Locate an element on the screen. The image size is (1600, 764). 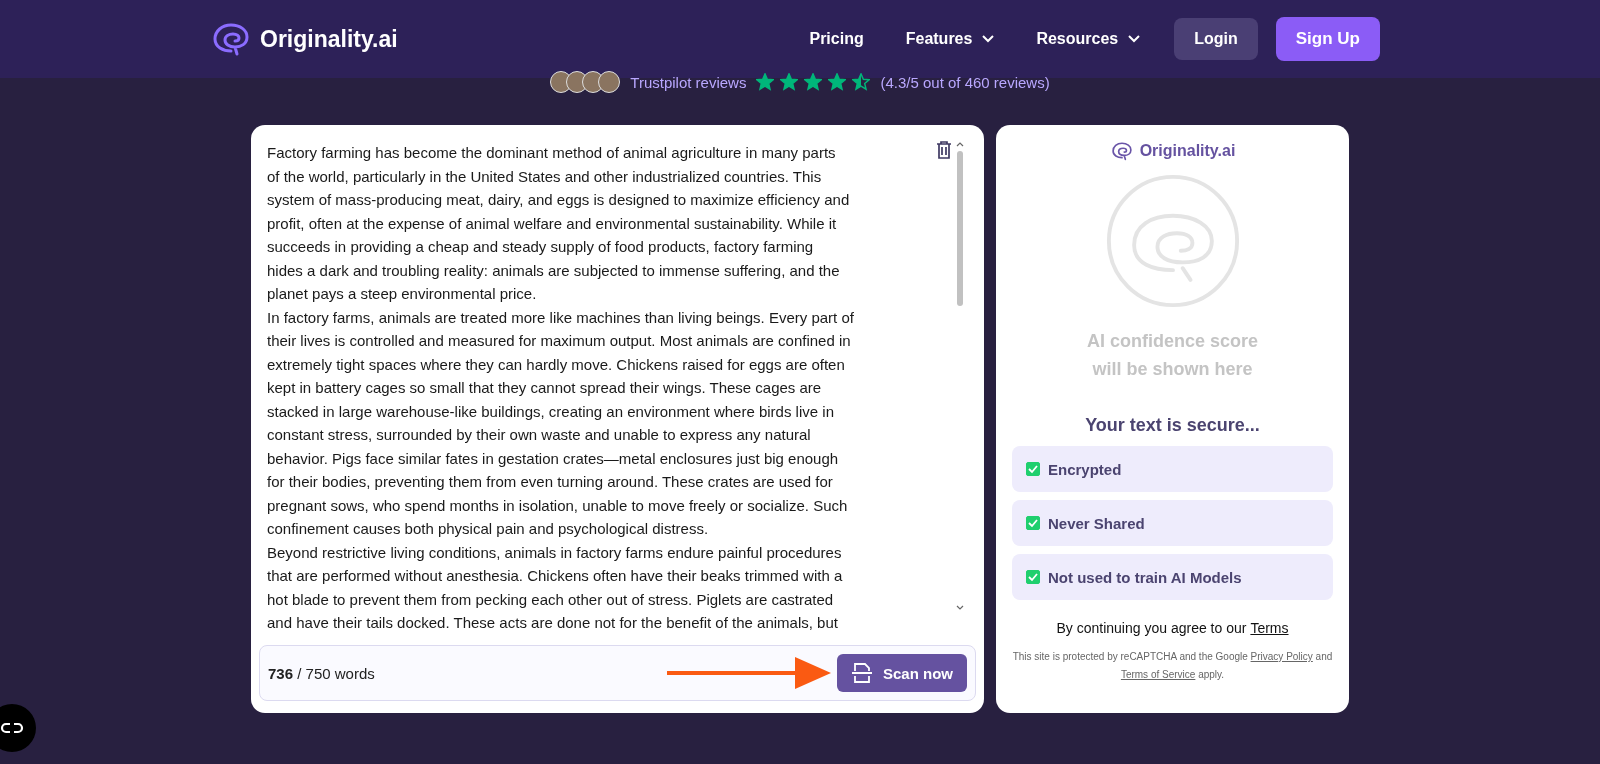
item-label: Not used to train AI Models is located at coordinates (1145, 577).